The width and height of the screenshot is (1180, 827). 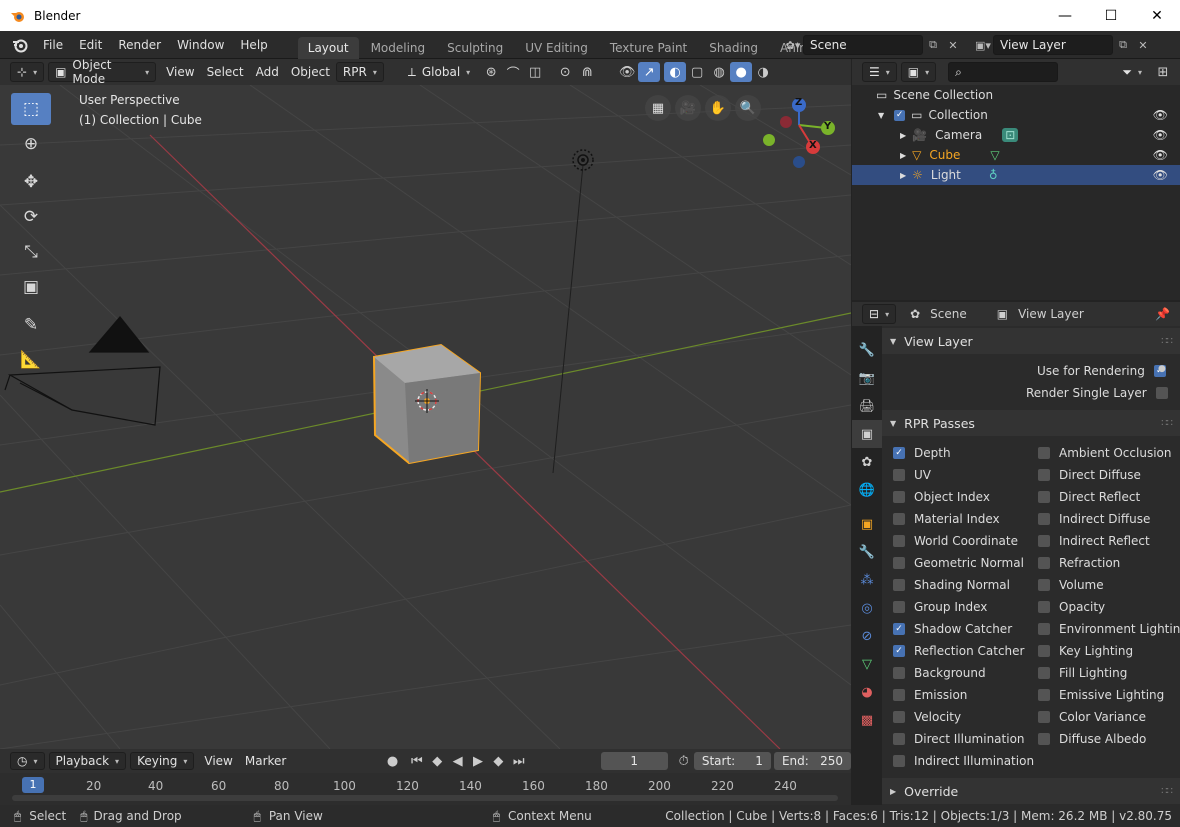 What do you see at coordinates (1082, 673) in the screenshot?
I see `pass-checkbox: Fill Lighting` at bounding box center [1082, 673].